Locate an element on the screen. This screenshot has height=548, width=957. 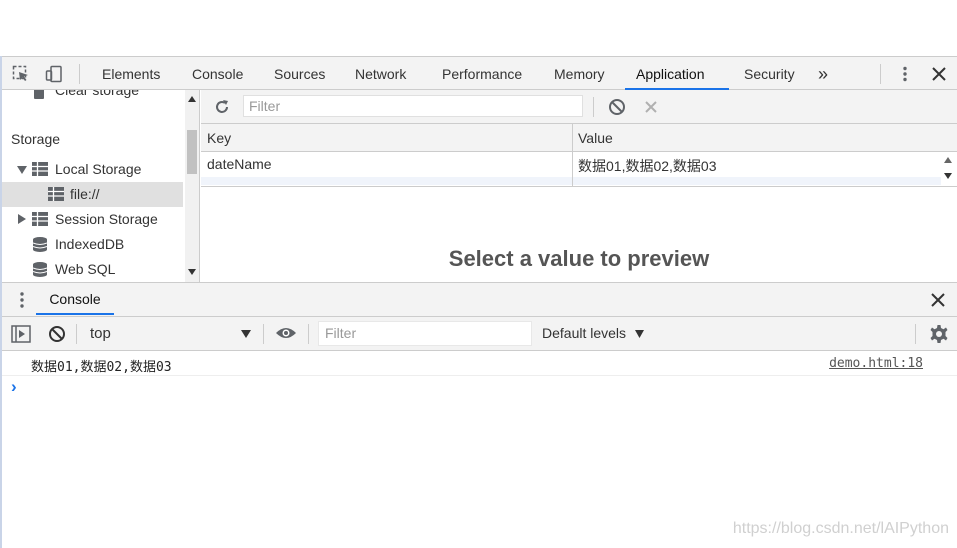
tab-performance: Performance is located at coordinates (482, 73).